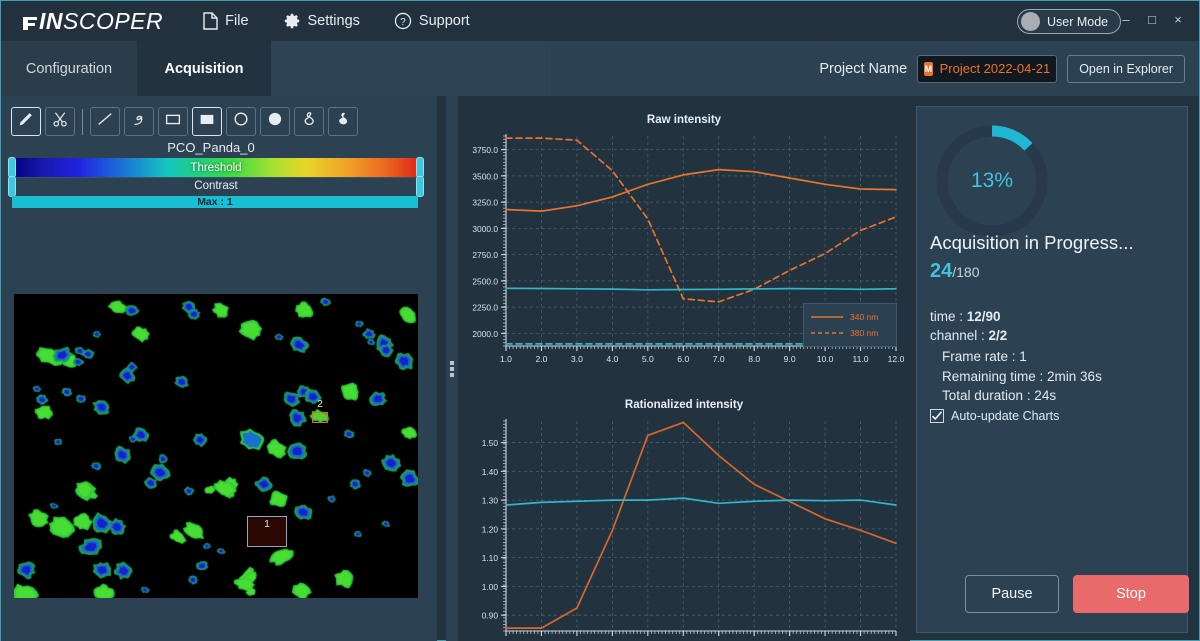 Image resolution: width=1200 pixels, height=641 pixels. I want to click on project-name-field: M Project 2022-04-21, so click(987, 68).